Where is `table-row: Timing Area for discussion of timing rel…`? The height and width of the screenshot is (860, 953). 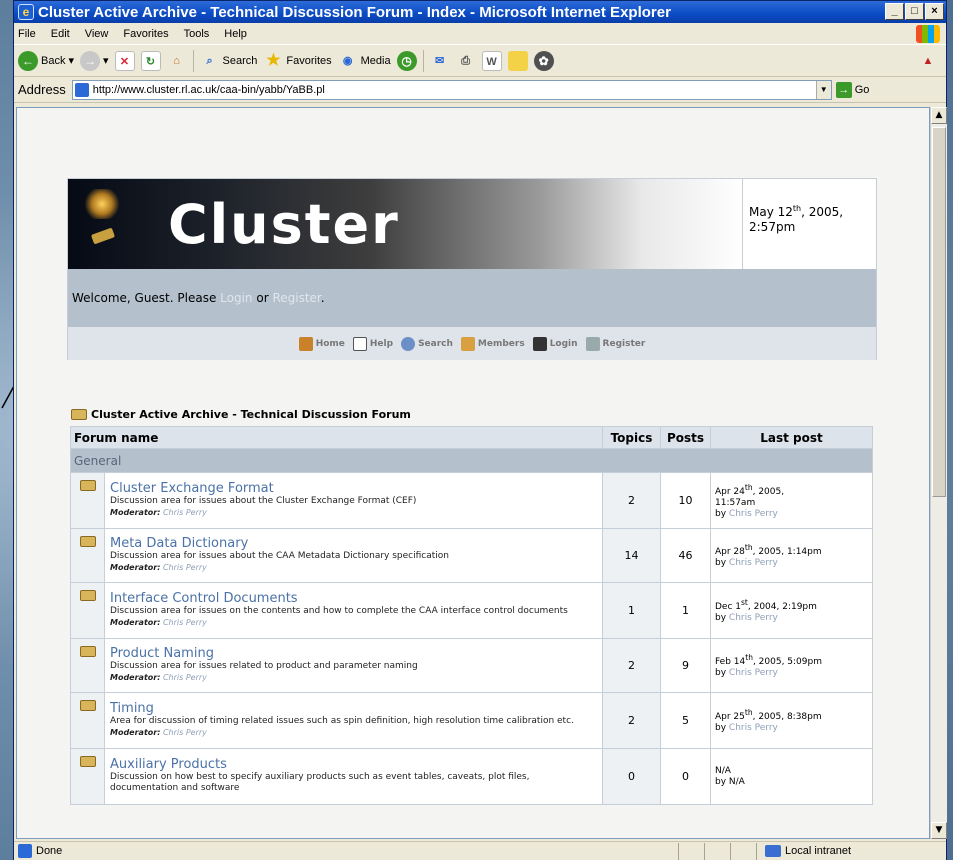 table-row: Timing Area for discussion of timing rel… is located at coordinates (471, 720).